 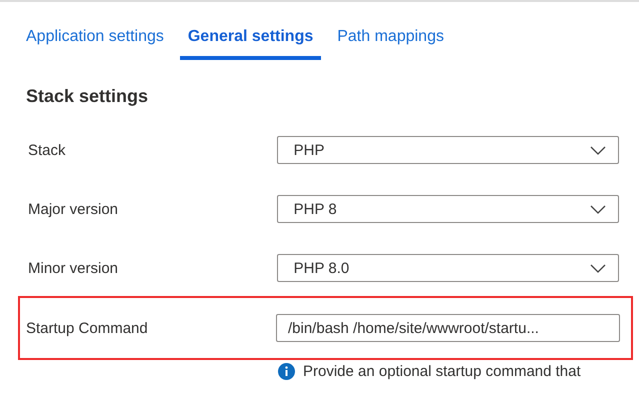 I want to click on field-label: Startup Command, so click(x=87, y=328).